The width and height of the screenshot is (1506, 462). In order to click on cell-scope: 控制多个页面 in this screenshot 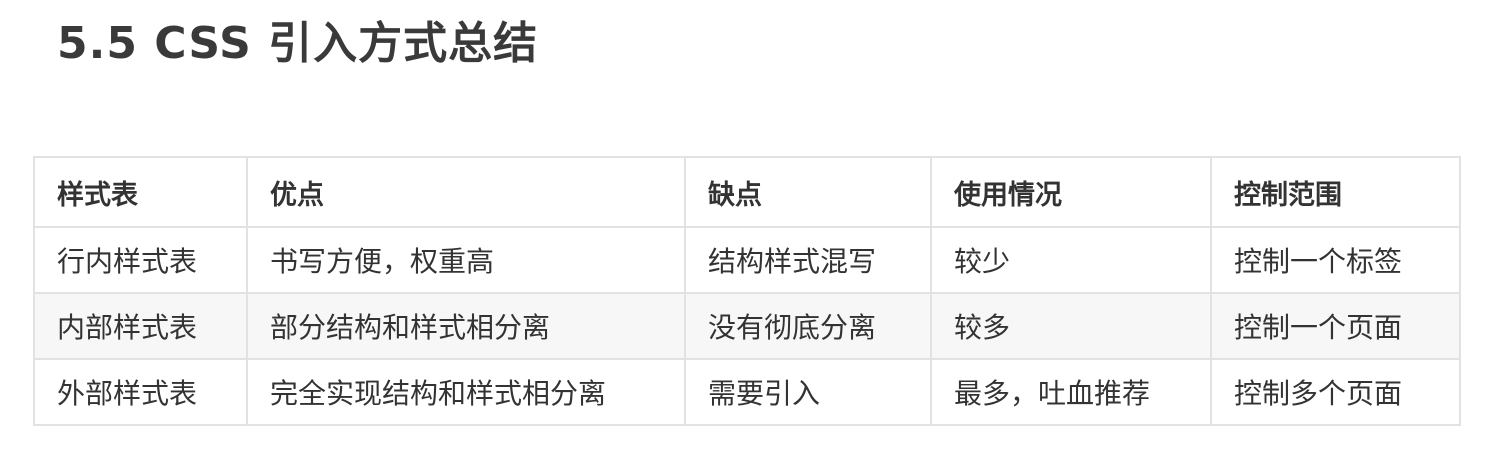, I will do `click(1335, 392)`.